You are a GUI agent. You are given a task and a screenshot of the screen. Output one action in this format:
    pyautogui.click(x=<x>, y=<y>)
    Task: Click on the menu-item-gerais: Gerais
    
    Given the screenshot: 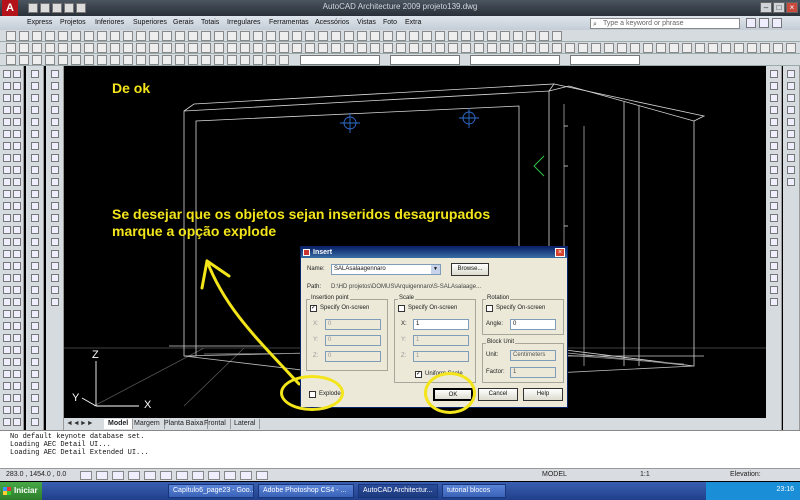 What is the action you would take?
    pyautogui.click(x=183, y=23)
    